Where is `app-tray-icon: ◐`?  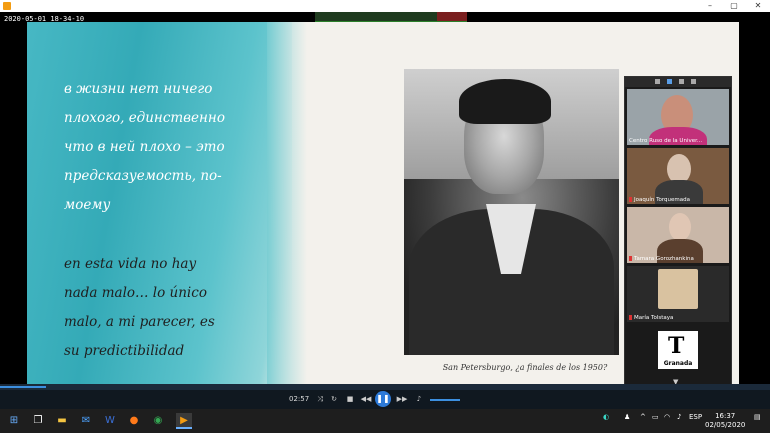 app-tray-icon: ◐ is located at coordinates (606, 417).